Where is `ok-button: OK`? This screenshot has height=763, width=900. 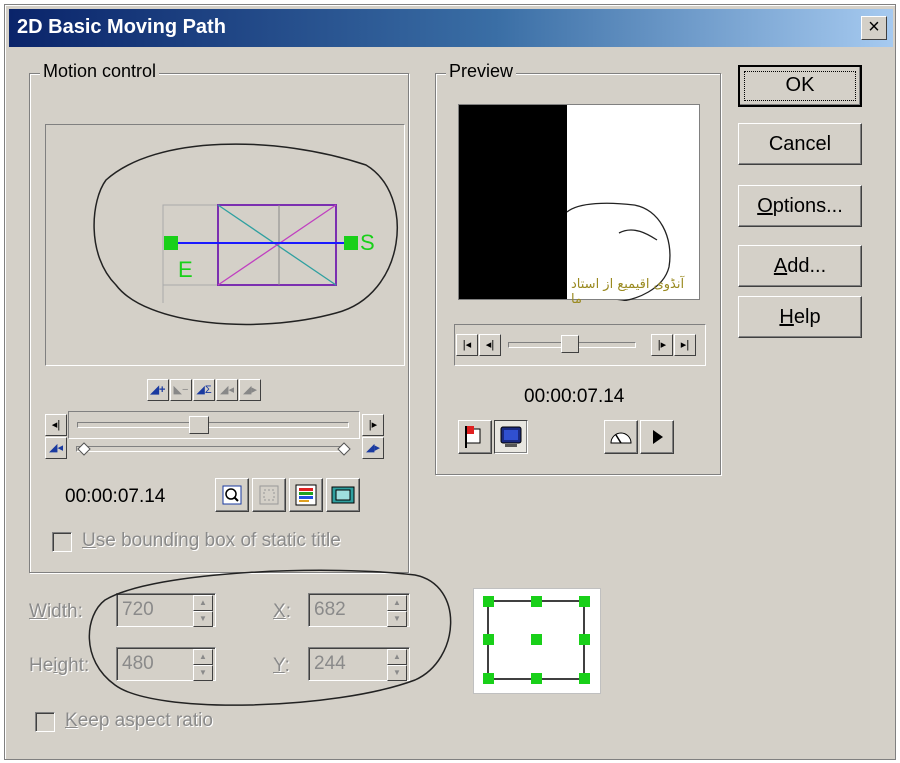
ok-button: OK is located at coordinates (800, 86).